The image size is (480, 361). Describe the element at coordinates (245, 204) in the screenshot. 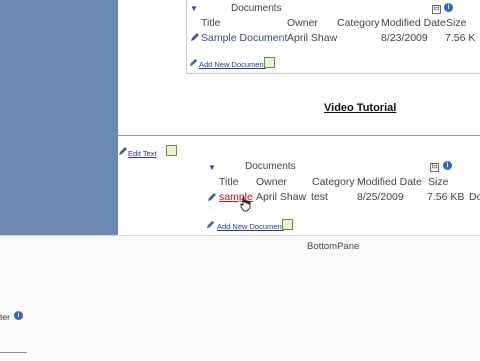

I see `hand-cursor-icon` at that location.